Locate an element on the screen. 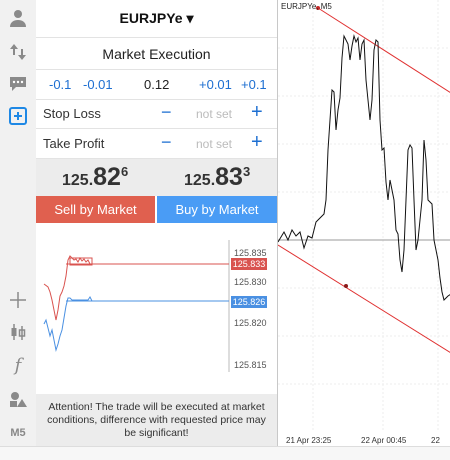 The width and height of the screenshot is (450, 460). volume-value: 0.12 is located at coordinates (156, 84).